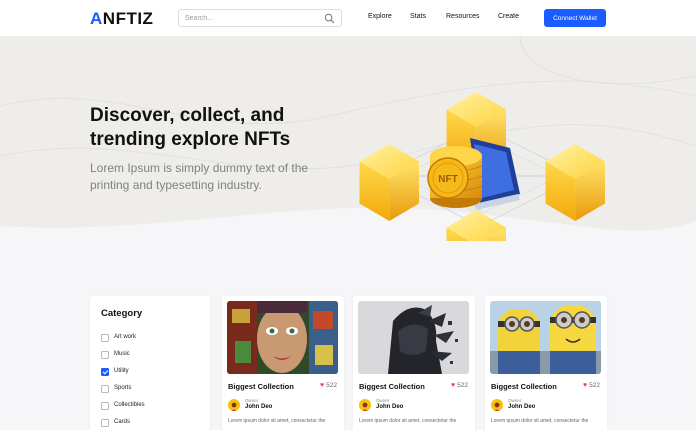  Describe the element at coordinates (329, 18) in the screenshot. I see `search-icon` at that location.